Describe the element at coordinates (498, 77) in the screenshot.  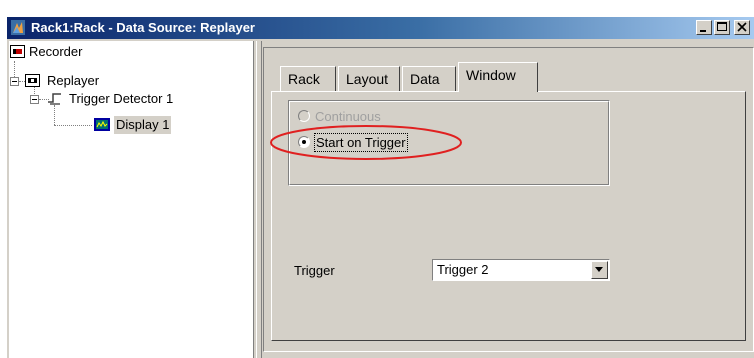
I see `tab-window: Window` at that location.